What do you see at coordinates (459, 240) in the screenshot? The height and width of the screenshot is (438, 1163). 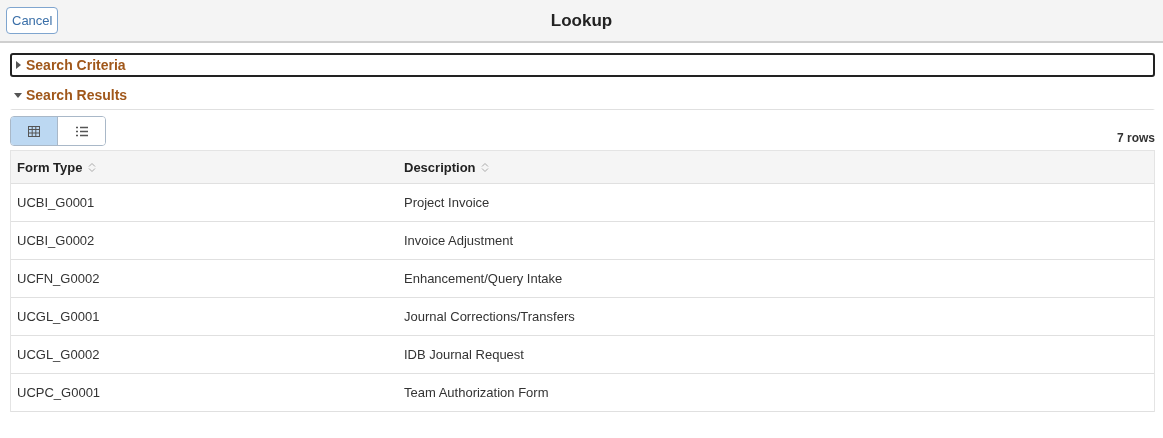 I see `table-cell-text: Invoice Adjustment` at bounding box center [459, 240].